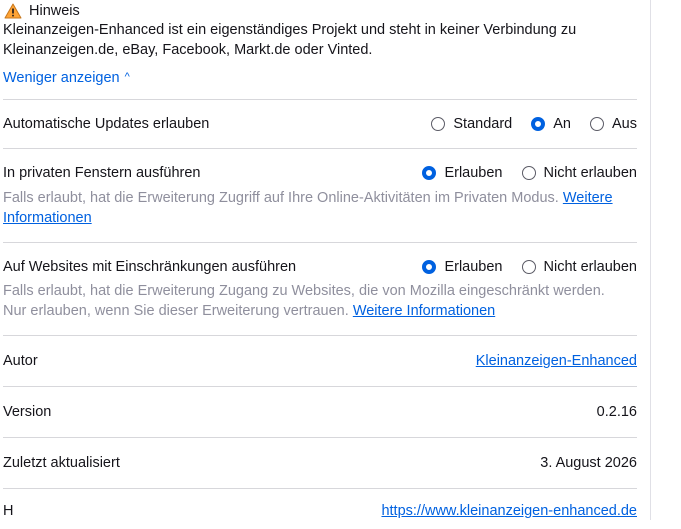 Image resolution: width=681 pixels, height=529 pixels. I want to click on warning-icon, so click(13, 11).